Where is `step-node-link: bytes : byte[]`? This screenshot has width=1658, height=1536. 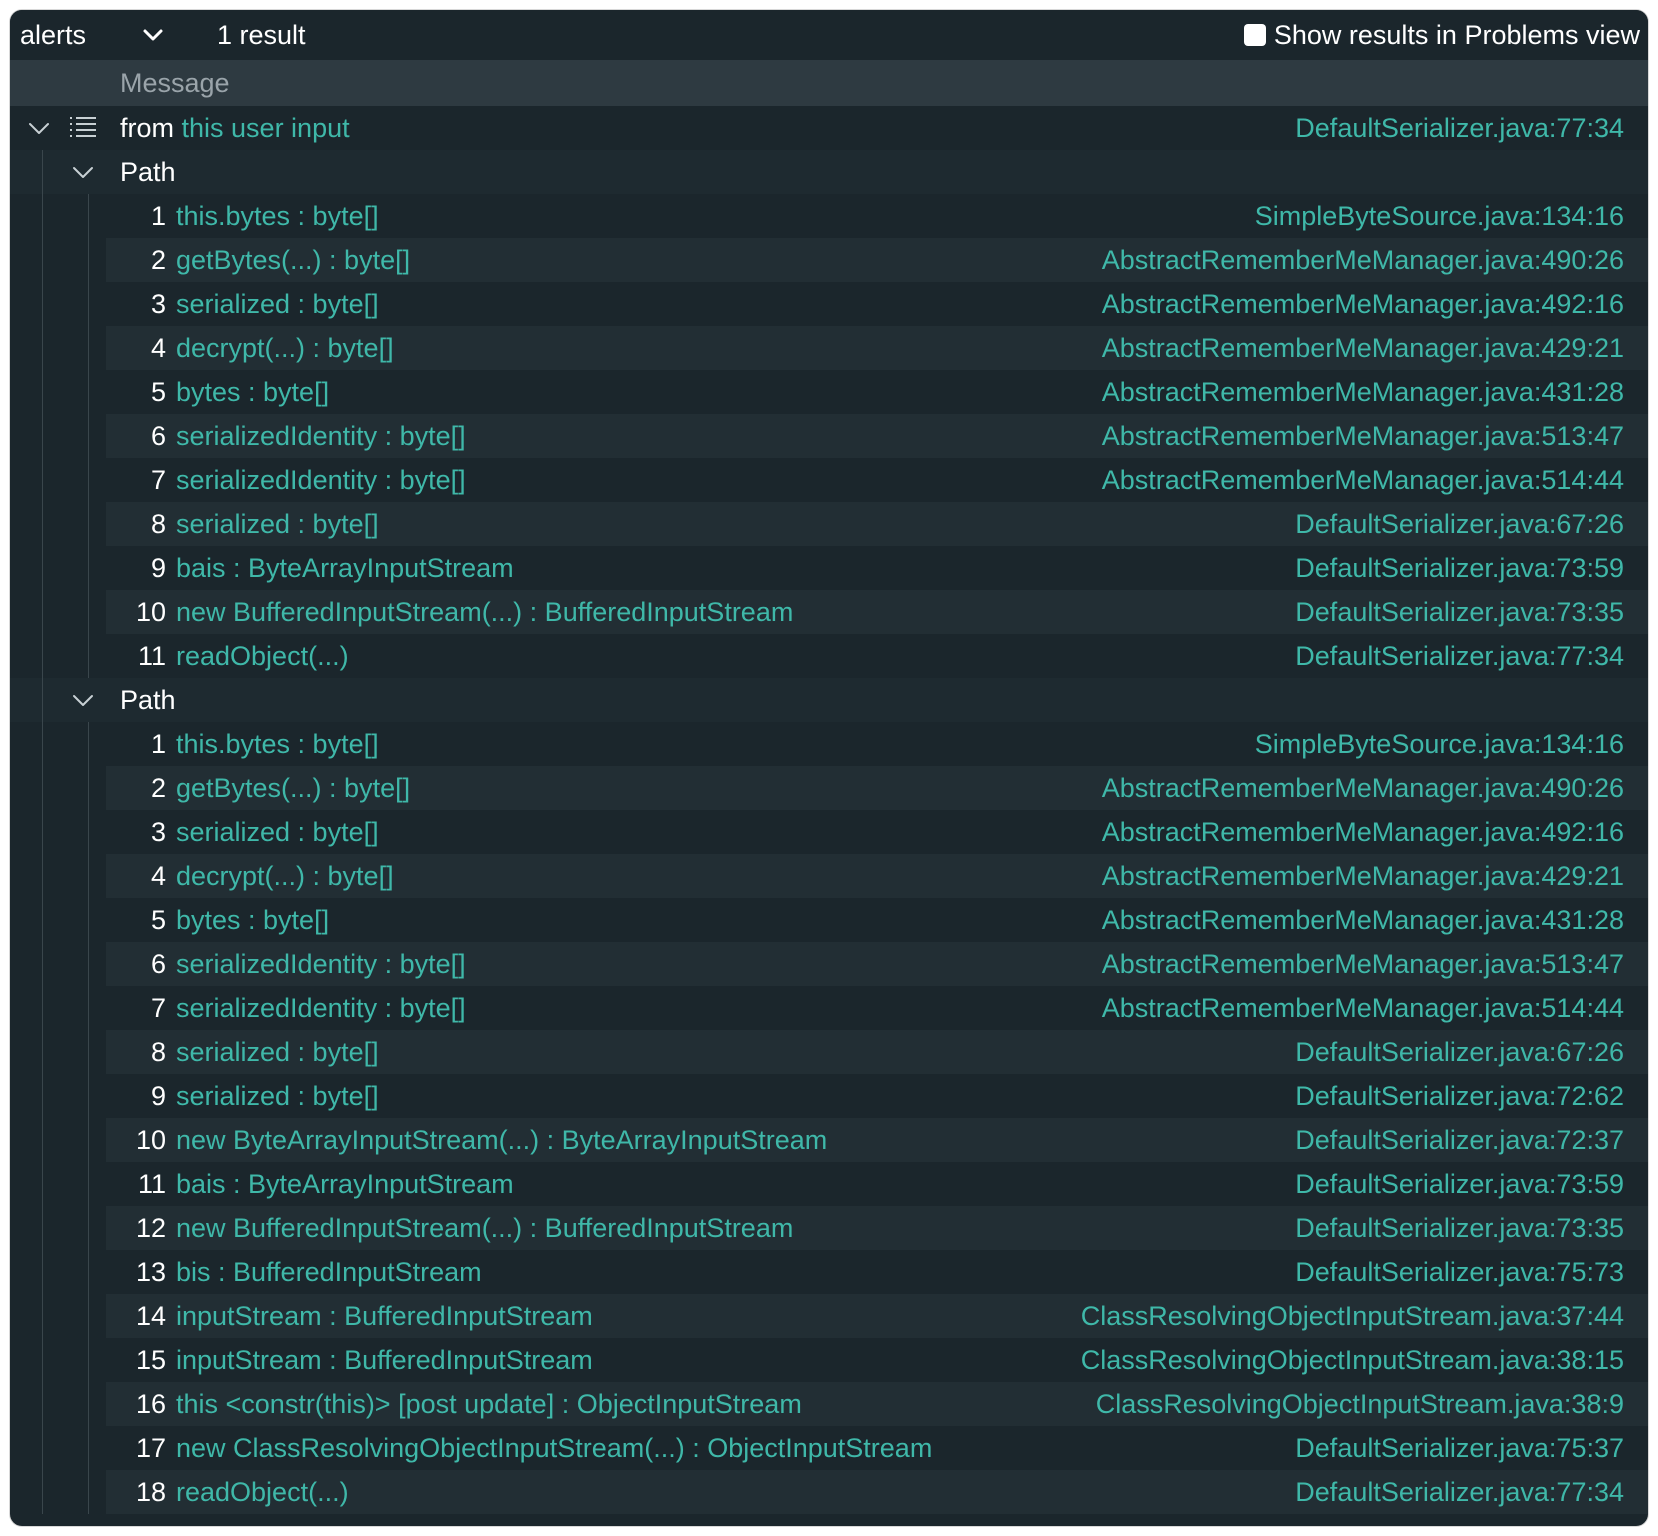
step-node-link: bytes : byte[] is located at coordinates (252, 920).